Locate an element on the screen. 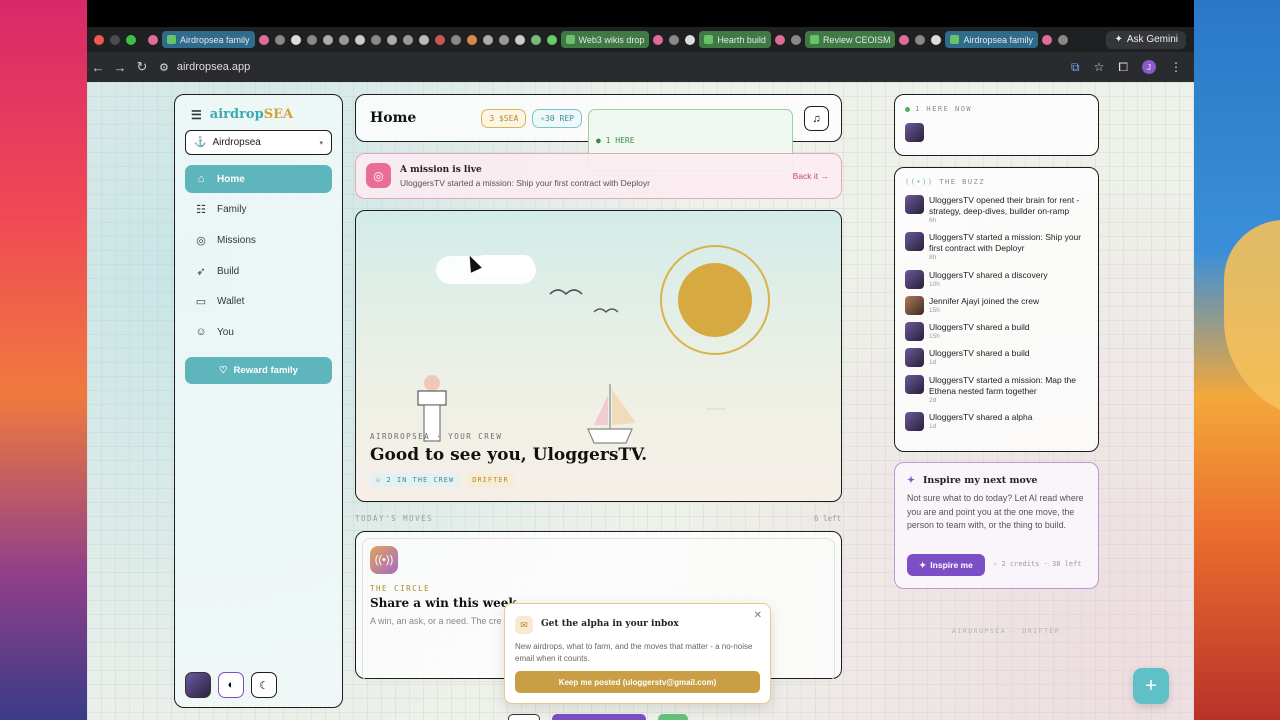 The height and width of the screenshot is (720, 1280). hamburger-icon: ☰ is located at coordinates (196, 115).